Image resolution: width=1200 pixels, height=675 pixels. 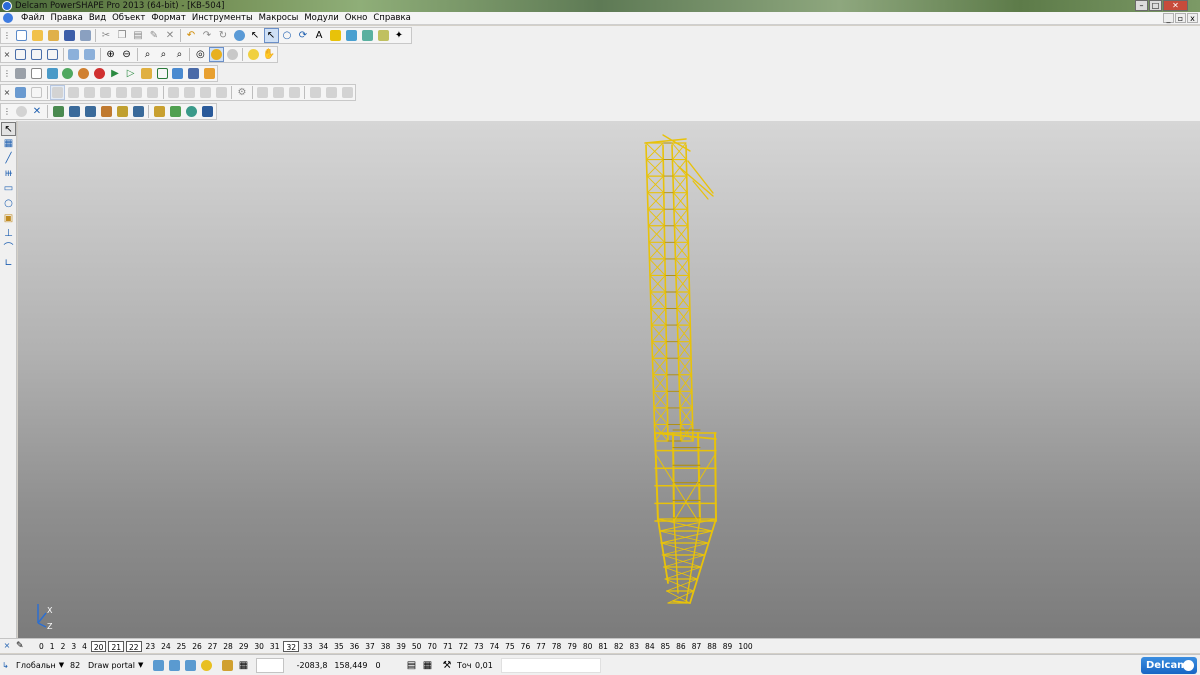 What do you see at coordinates (232, 54) in the screenshot?
I see `shaded-wireframe-icon` at bounding box center [232, 54].